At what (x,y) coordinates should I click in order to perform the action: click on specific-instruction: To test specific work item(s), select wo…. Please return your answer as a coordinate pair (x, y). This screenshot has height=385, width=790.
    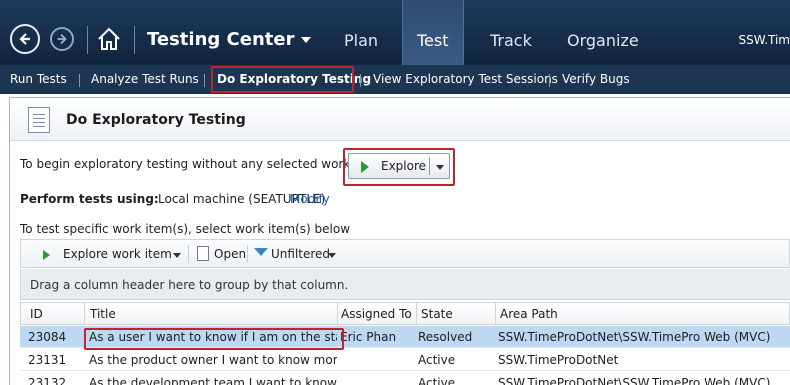
    Looking at the image, I should click on (185, 229).